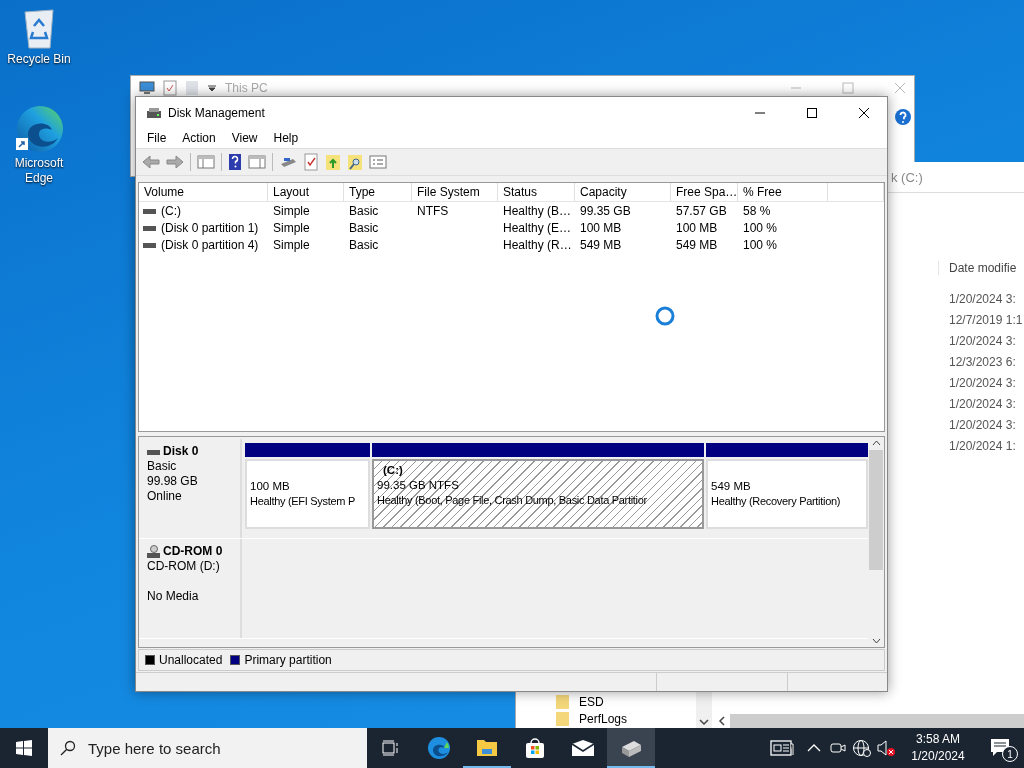  What do you see at coordinates (1010, 754) in the screenshot?
I see `notification-count-badge: 1` at bounding box center [1010, 754].